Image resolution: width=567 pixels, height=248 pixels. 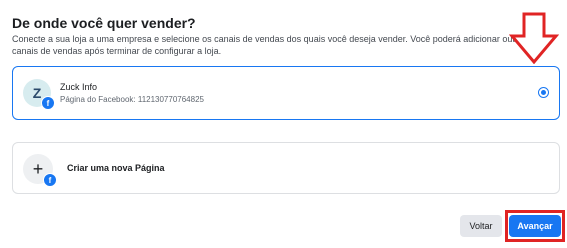 What do you see at coordinates (79, 87) in the screenshot?
I see `page-name: Zuck Info` at bounding box center [79, 87].